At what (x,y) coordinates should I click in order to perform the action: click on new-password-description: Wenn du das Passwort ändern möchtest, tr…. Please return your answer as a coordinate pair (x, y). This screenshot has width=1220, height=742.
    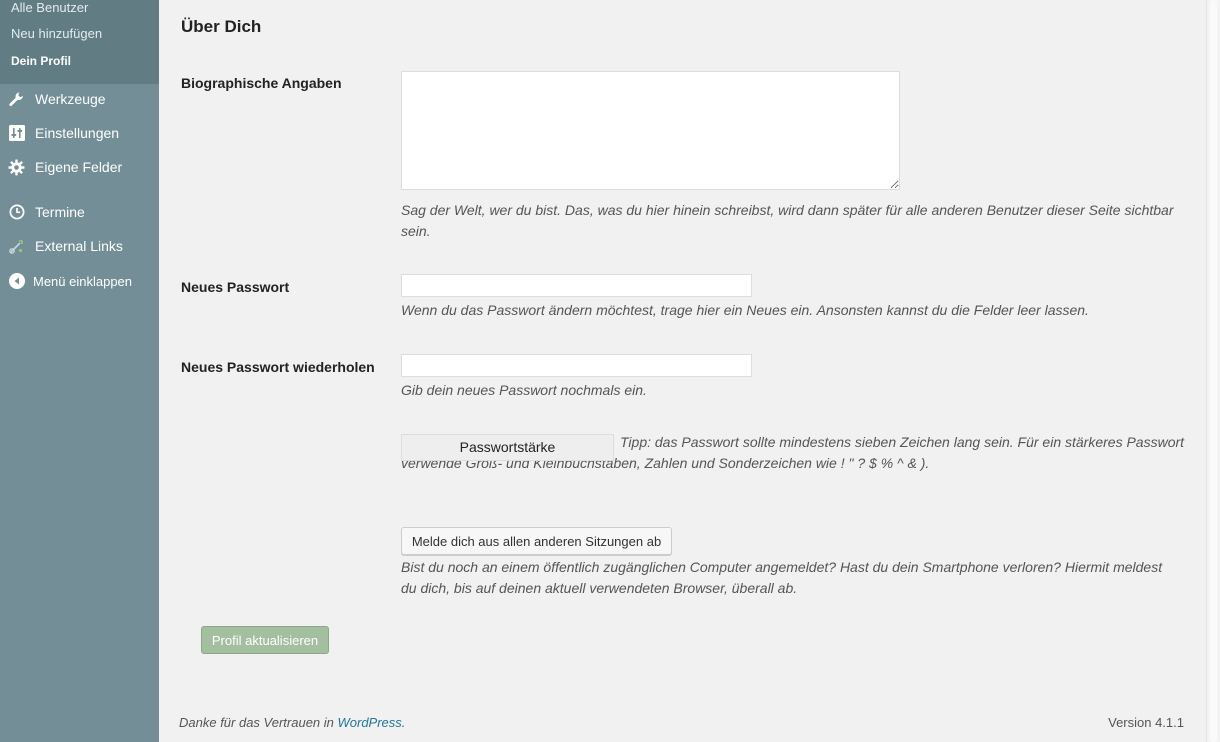
    Looking at the image, I should click on (745, 310).